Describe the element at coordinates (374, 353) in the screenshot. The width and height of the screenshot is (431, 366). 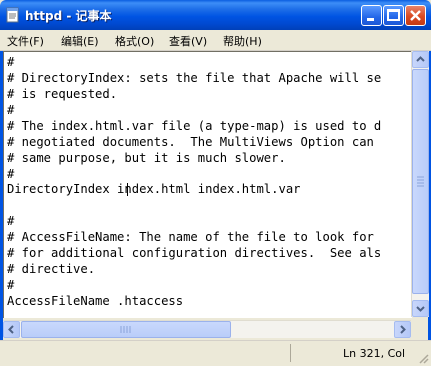
I see `cursor-position: Ln 321, Col` at that location.